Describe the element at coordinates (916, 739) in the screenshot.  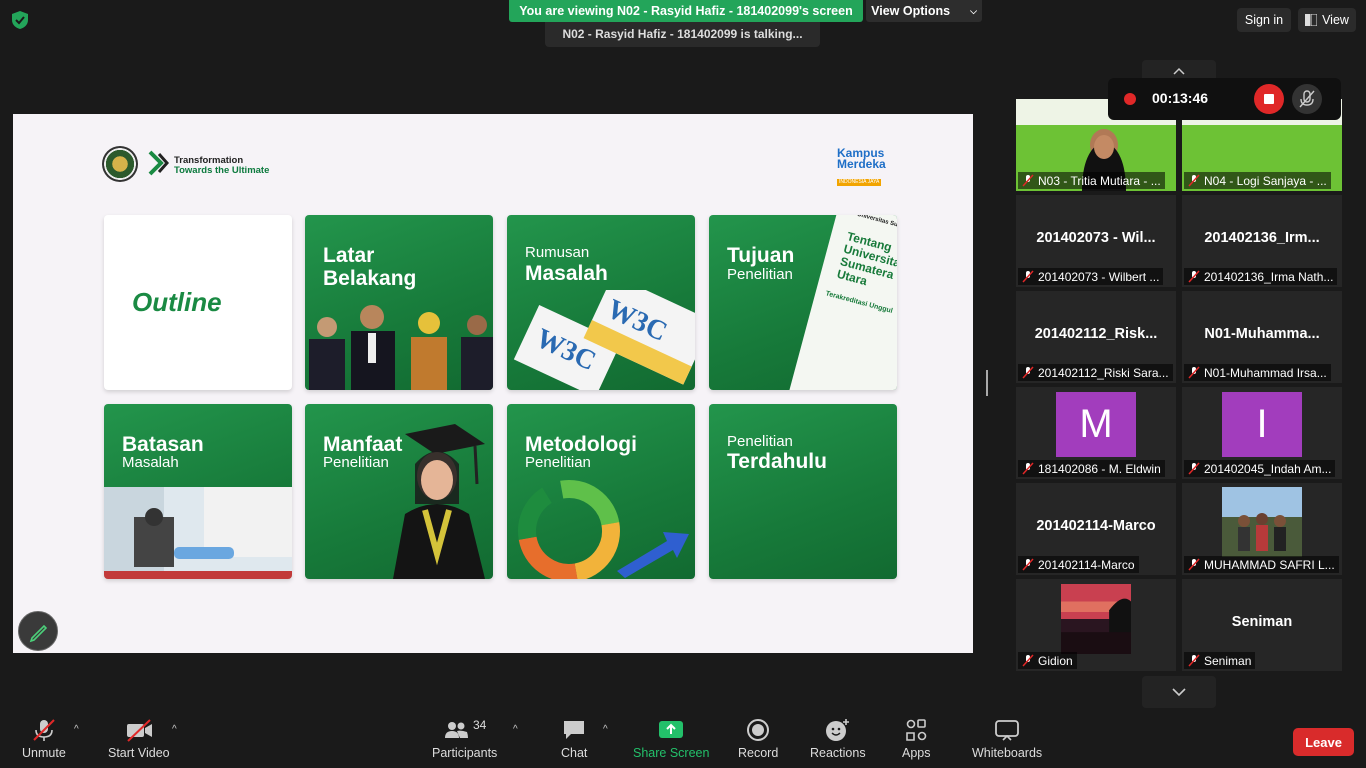
I see `apps-button: Apps` at that location.